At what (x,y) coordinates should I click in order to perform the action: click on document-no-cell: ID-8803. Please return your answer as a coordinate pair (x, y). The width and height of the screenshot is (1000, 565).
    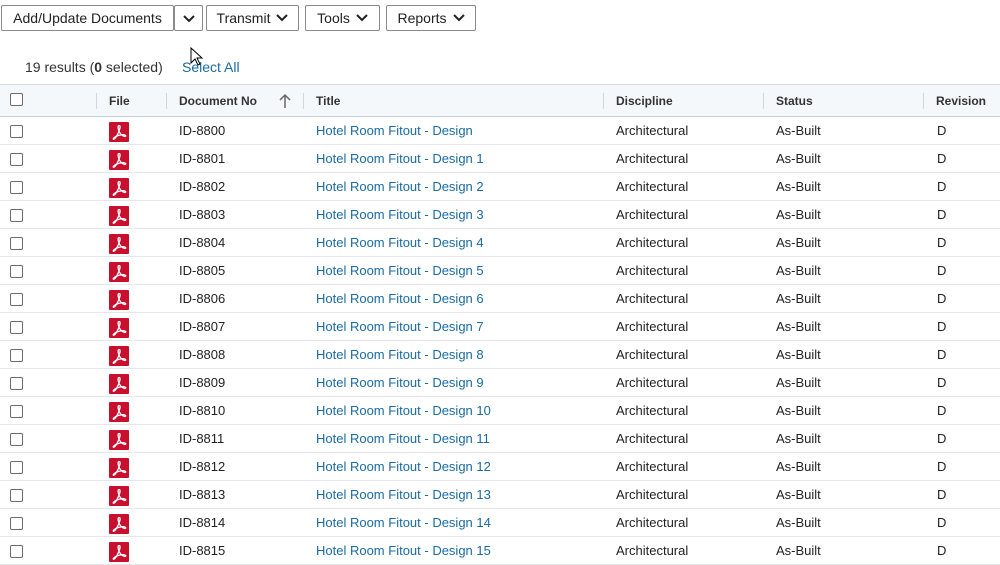
    Looking at the image, I should click on (202, 214).